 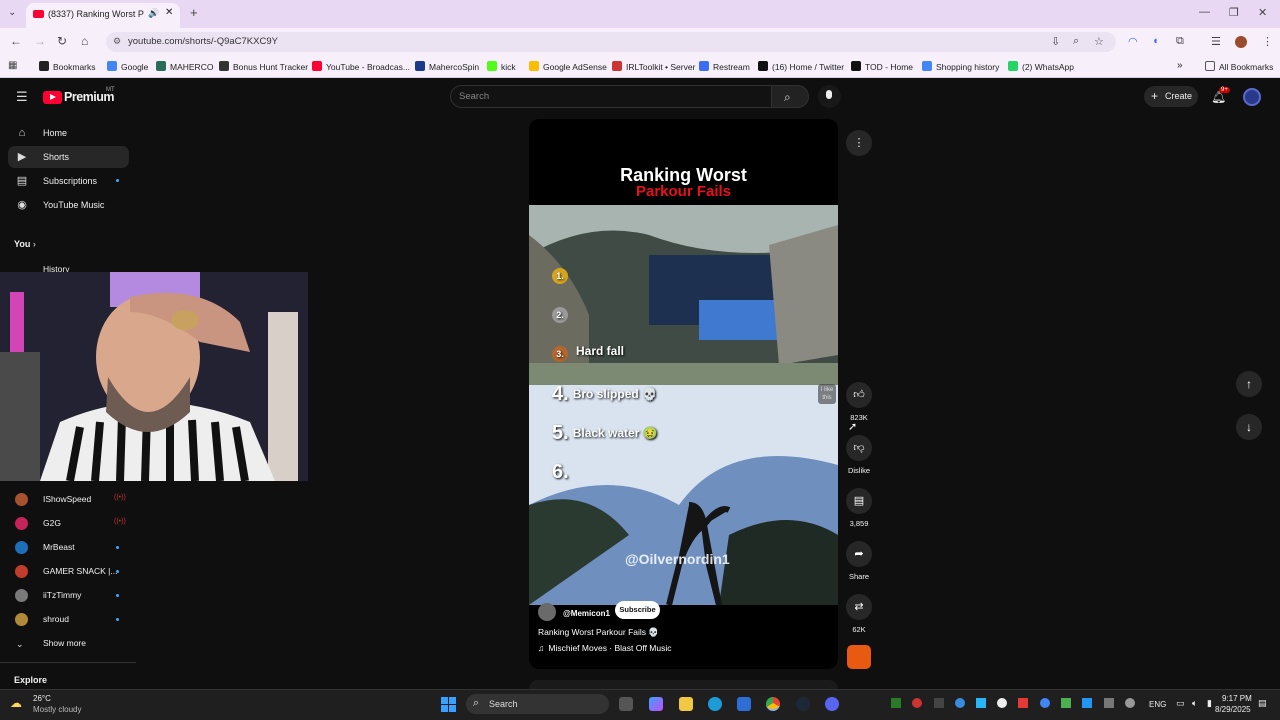 I want to click on sidebar-item-subscriptions: ▤ Subscriptions, so click(x=68, y=181).